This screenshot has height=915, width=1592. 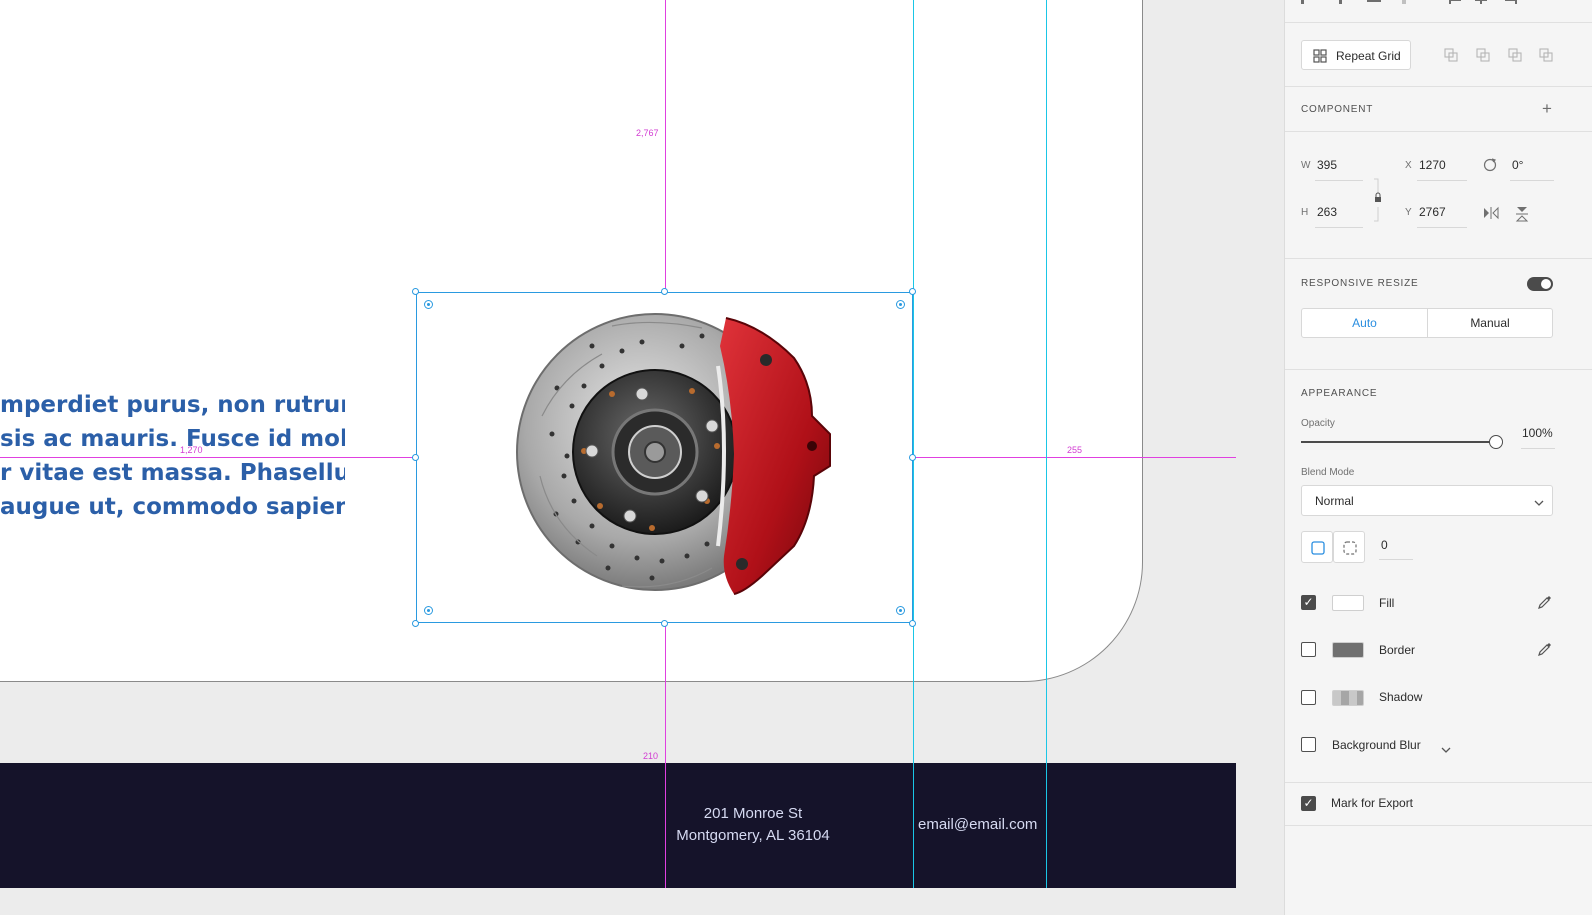 What do you see at coordinates (1320, 56) in the screenshot?
I see `grid-icon` at bounding box center [1320, 56].